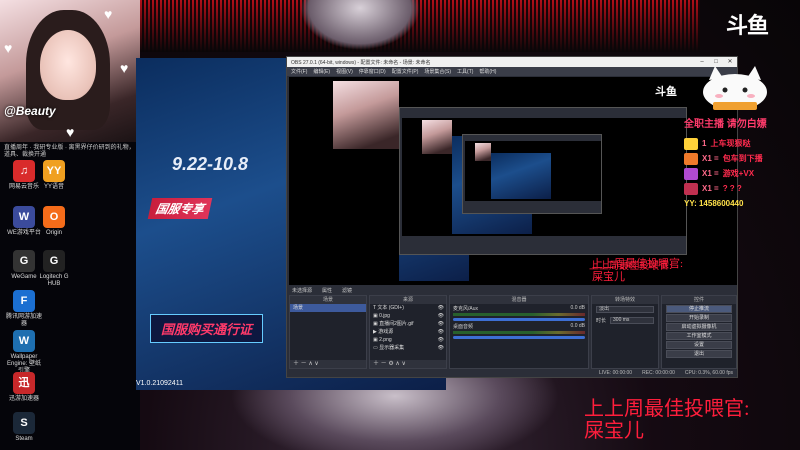 The height and width of the screenshot is (450, 800). Describe the element at coordinates (372, 71) in the screenshot. I see `menu-item: 停靠窗口(D)` at that location.